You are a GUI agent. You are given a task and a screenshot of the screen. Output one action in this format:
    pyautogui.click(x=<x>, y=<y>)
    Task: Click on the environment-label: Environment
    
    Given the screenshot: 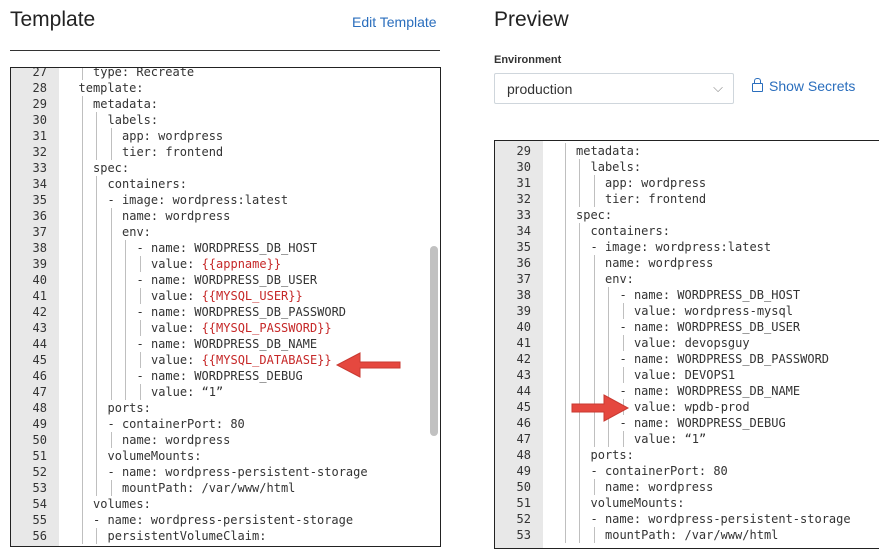 What is the action you would take?
    pyautogui.click(x=528, y=60)
    